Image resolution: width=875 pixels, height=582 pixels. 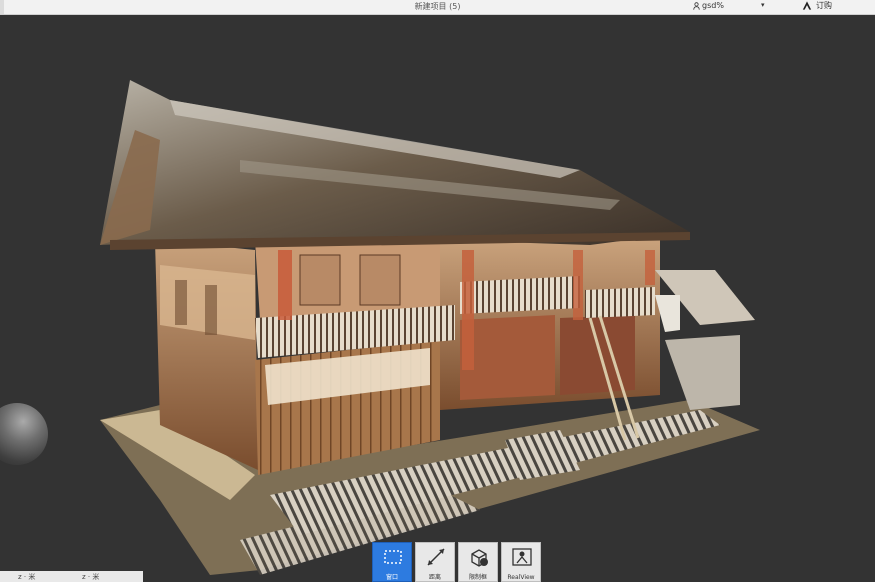 I want to click on autodesk-logo-icon, so click(x=807, y=5).